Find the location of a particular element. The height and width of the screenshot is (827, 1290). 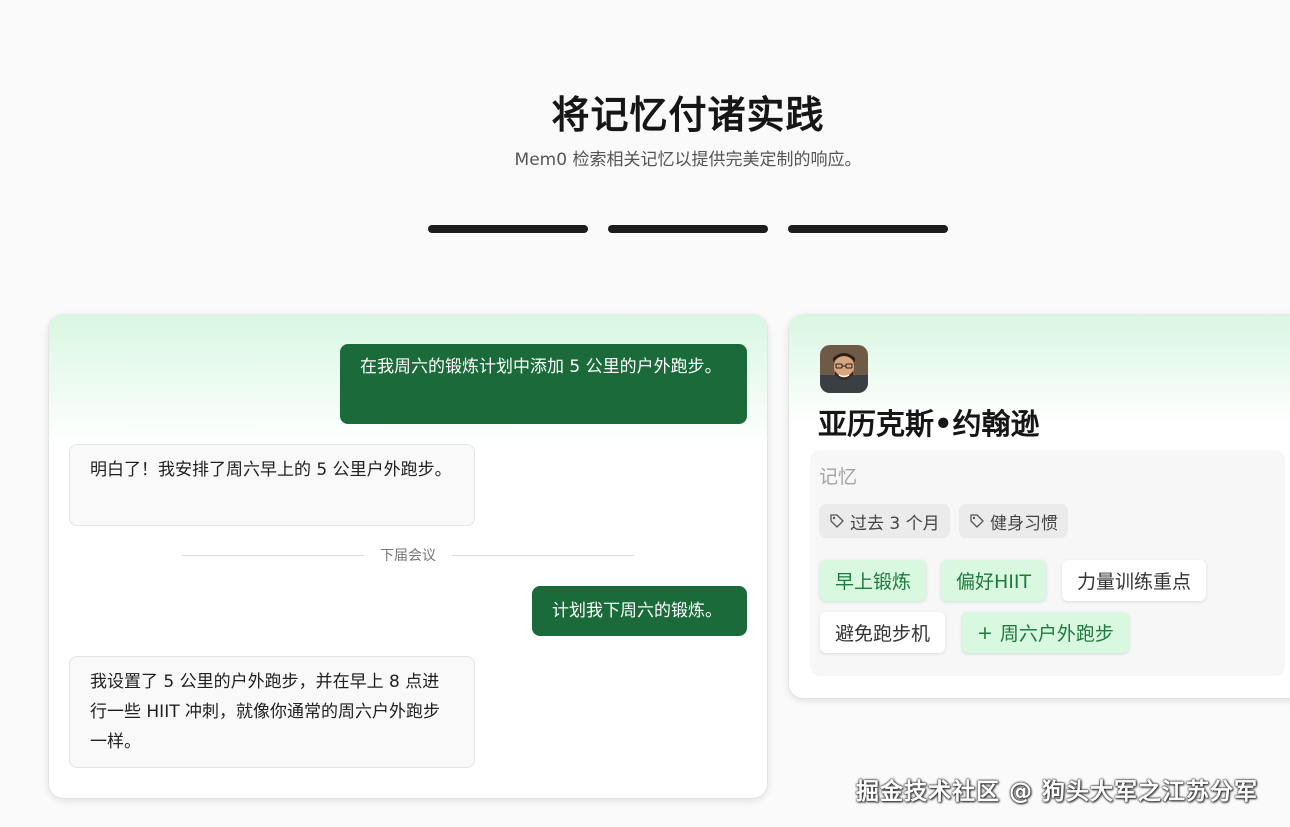

memory-panel: 记忆 过去 3 个月 健身习惯 早上锻炼 偏好HIIT 力量训练重点 避免跑步机 is located at coordinates (1047, 563).